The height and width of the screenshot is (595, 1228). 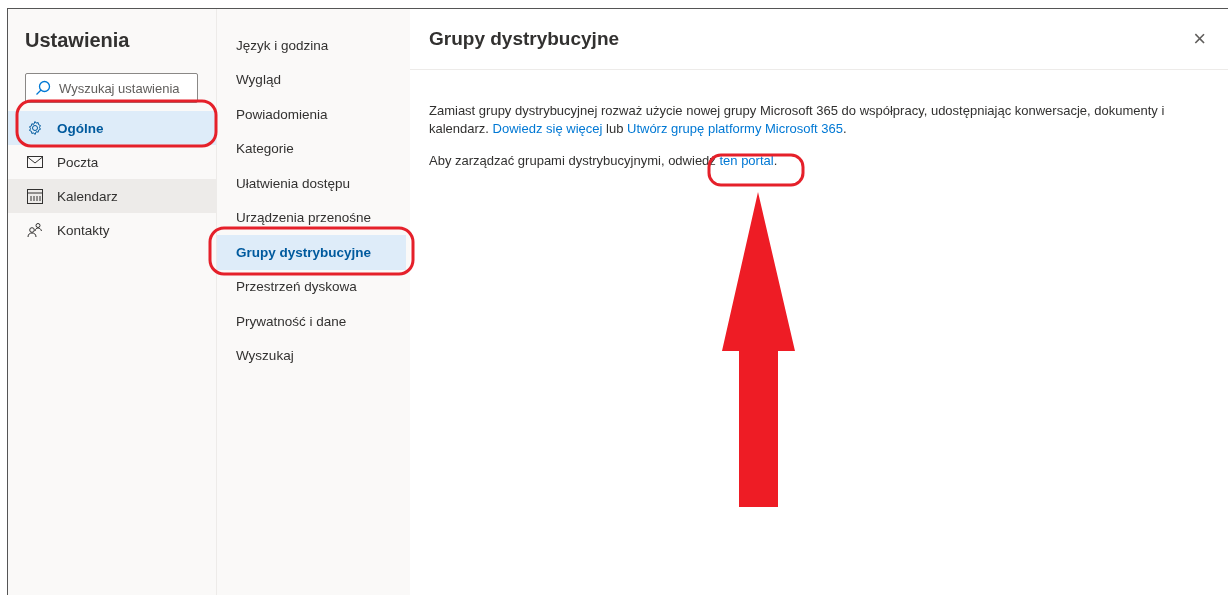 What do you see at coordinates (112, 162) in the screenshot?
I see `sidebar-item: Poczta` at bounding box center [112, 162].